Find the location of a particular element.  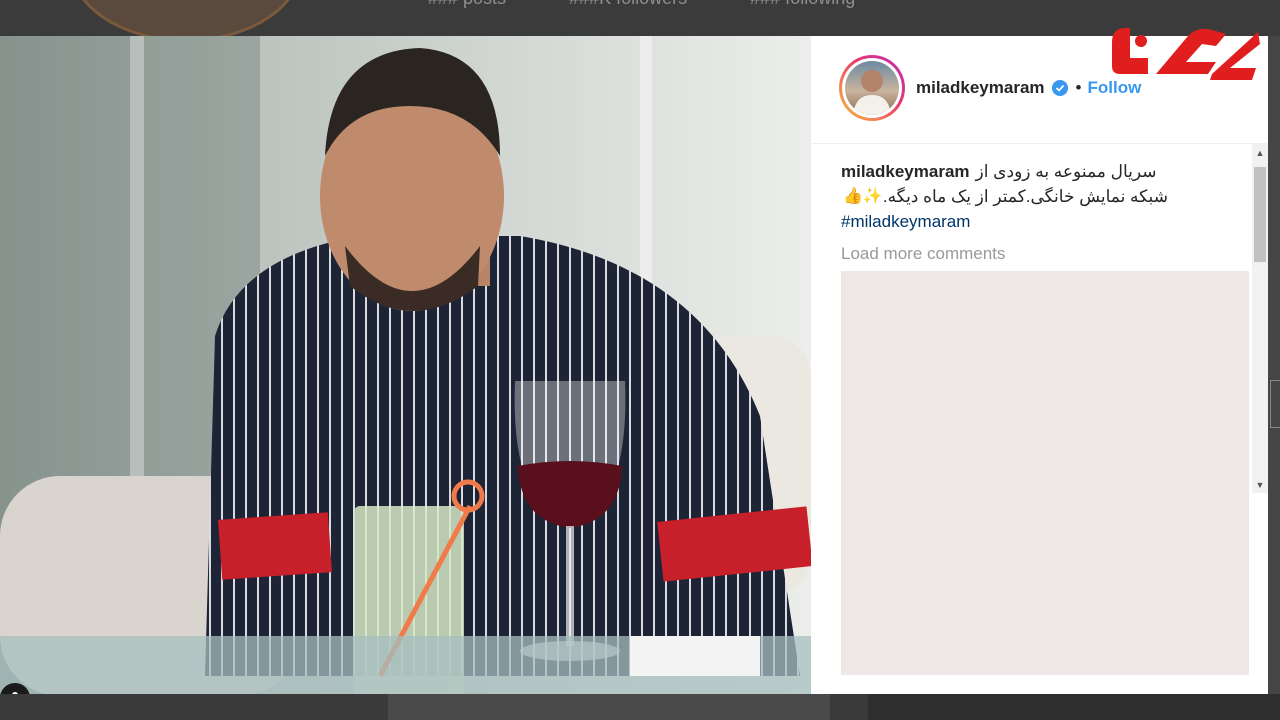

posts-count: ### posts is located at coordinates (467, 4).